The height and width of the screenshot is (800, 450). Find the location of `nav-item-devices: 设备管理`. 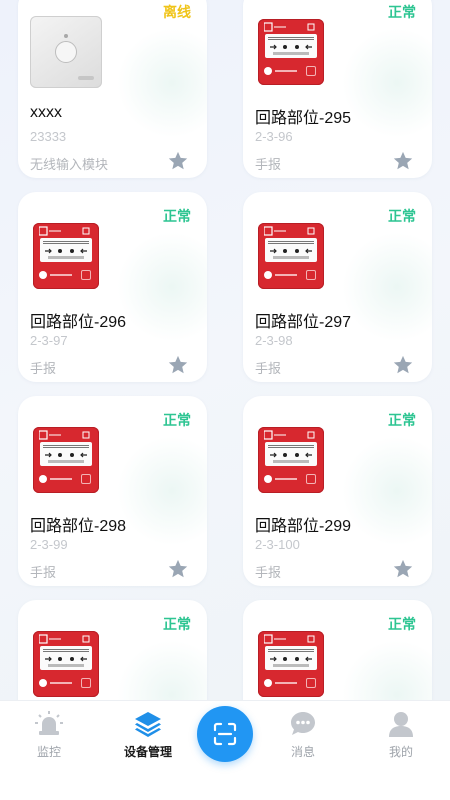

nav-item-devices: 设备管理 is located at coordinates (148, 734).